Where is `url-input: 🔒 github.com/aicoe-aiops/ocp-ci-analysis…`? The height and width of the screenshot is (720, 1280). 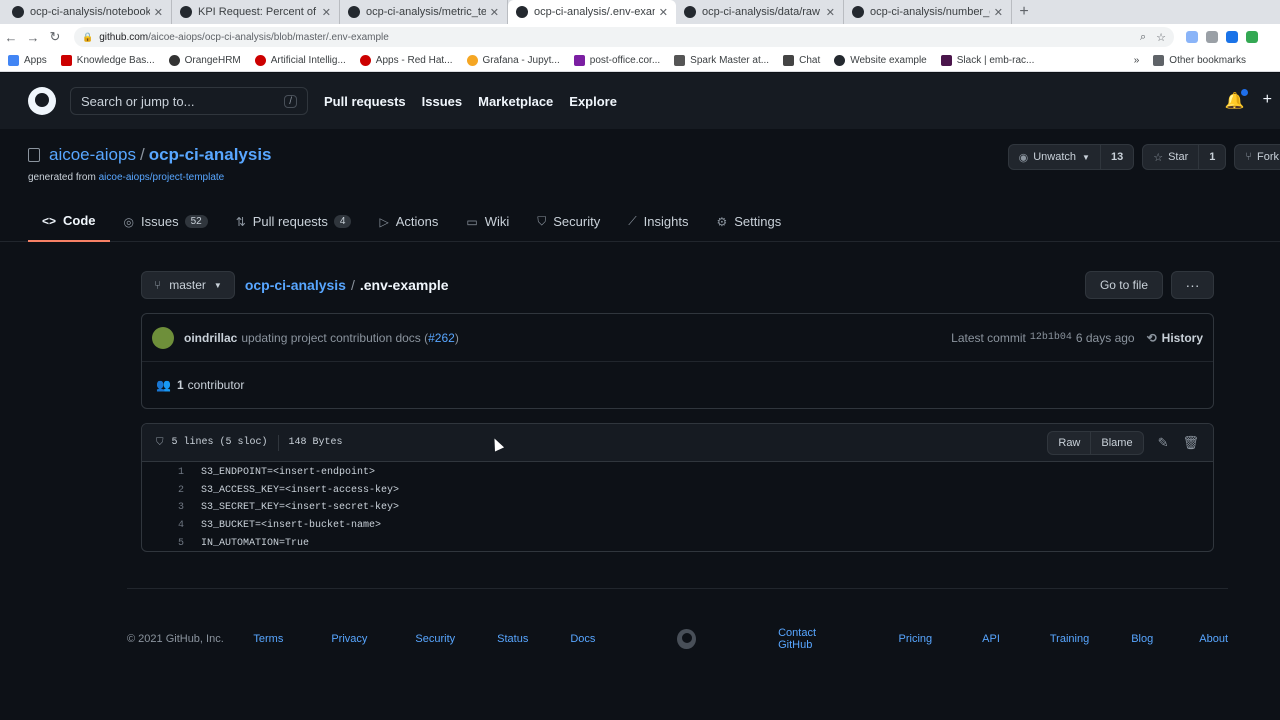 url-input: 🔒 github.com/aicoe-aiops/ocp-ci-analysis… is located at coordinates (624, 37).